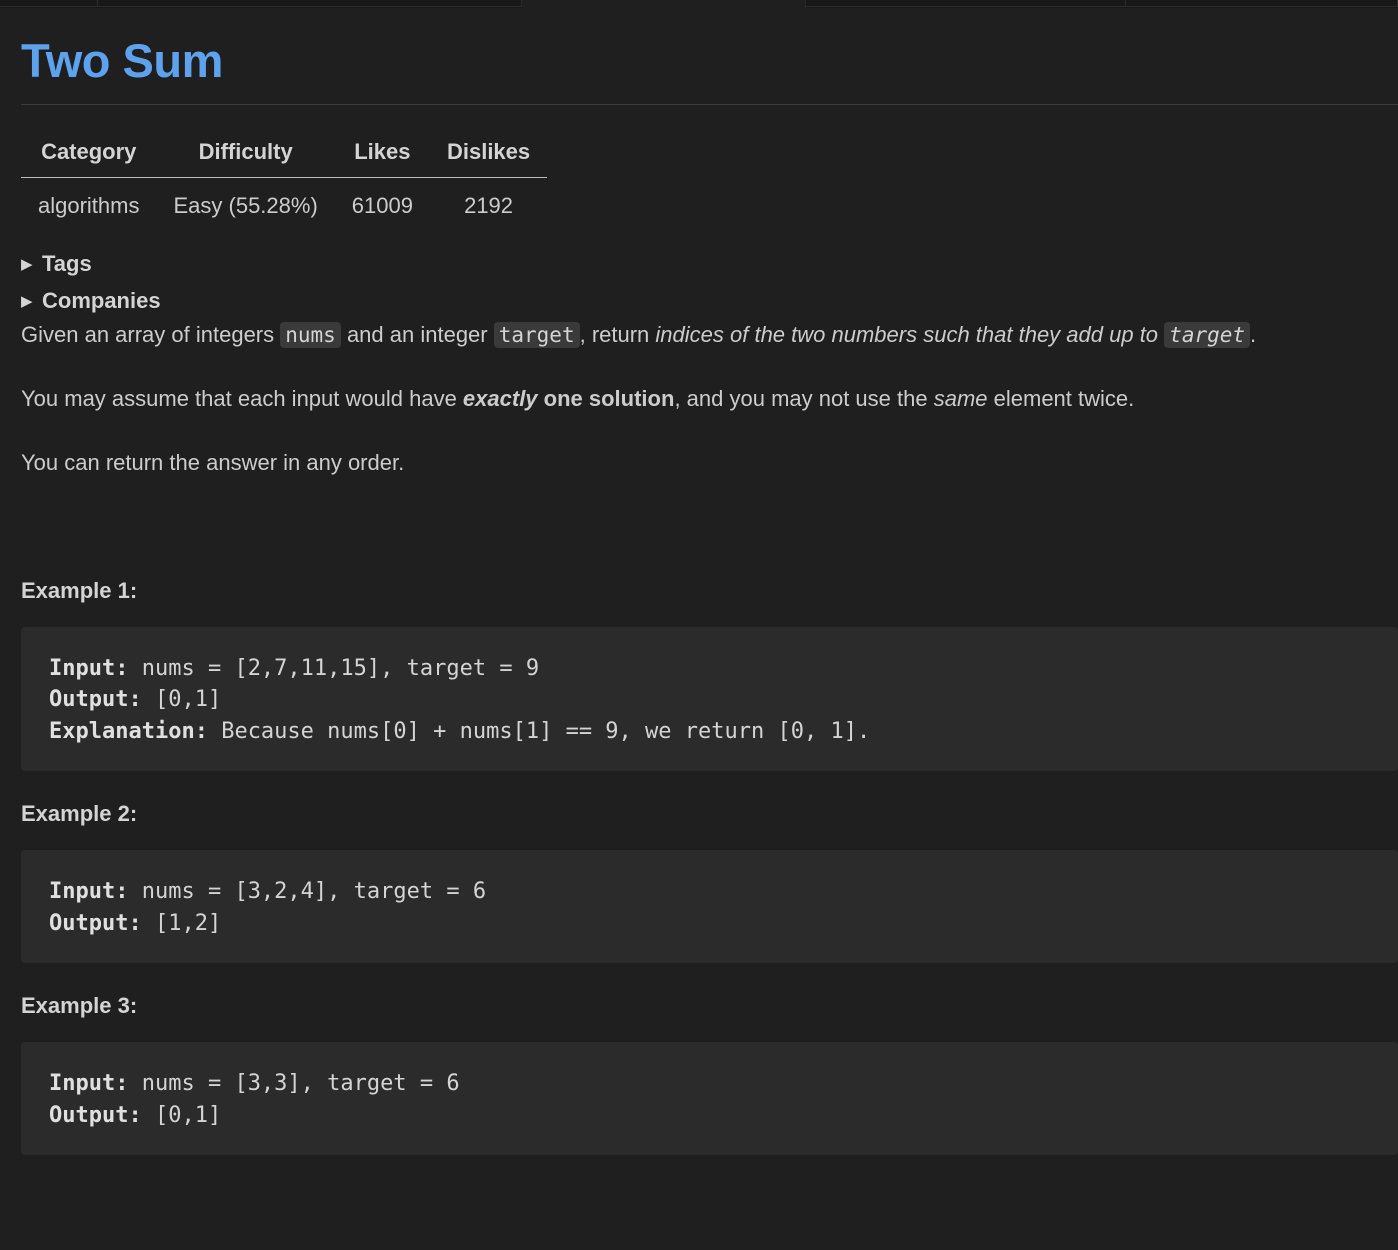 This screenshot has width=1398, height=1250. Describe the element at coordinates (617, 334) in the screenshot. I see `description-text: , return` at that location.